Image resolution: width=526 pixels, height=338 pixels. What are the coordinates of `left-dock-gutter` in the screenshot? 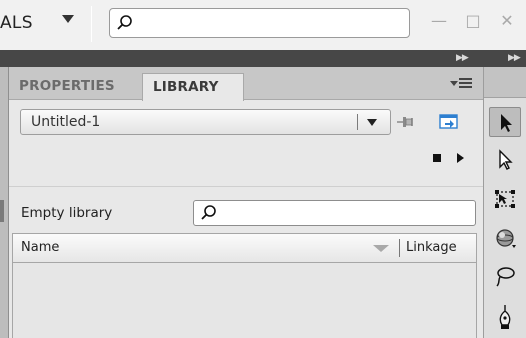 It's located at (4, 202).